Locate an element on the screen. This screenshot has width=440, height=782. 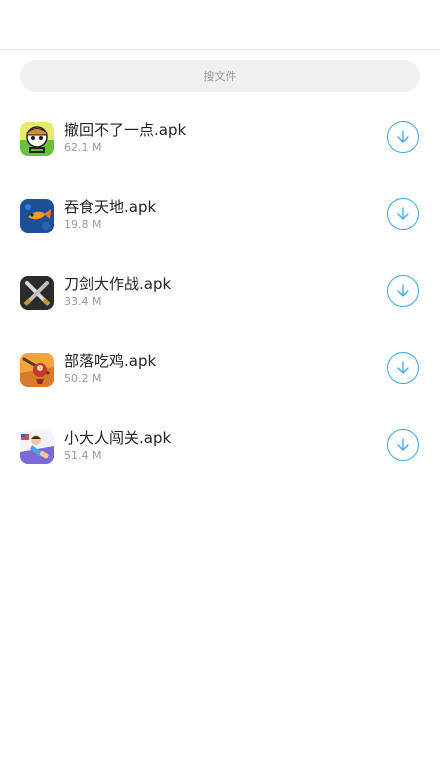
app-icon-goldfish is located at coordinates (37, 216).